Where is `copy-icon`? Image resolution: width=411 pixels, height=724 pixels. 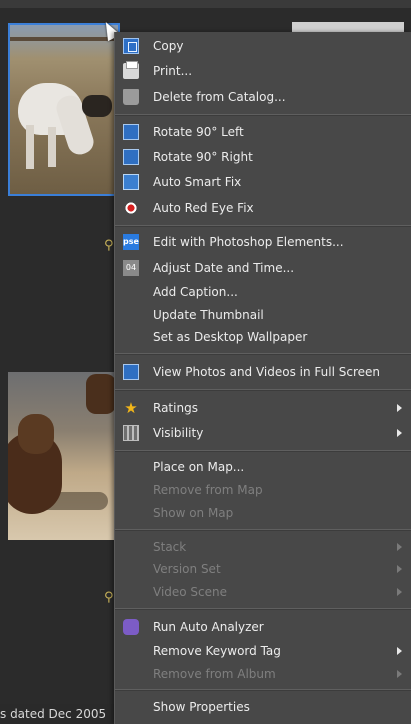
copy-icon is located at coordinates (131, 46).